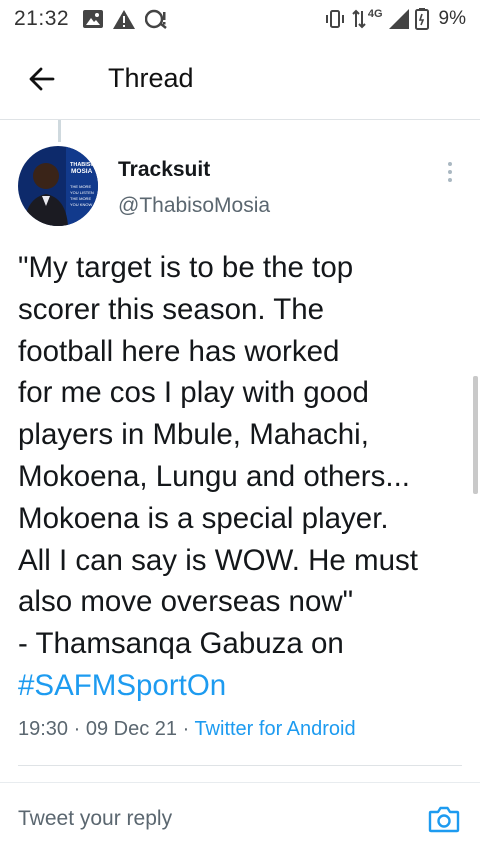 The image size is (480, 854). I want to click on app-bar: Thread, so click(240, 79).